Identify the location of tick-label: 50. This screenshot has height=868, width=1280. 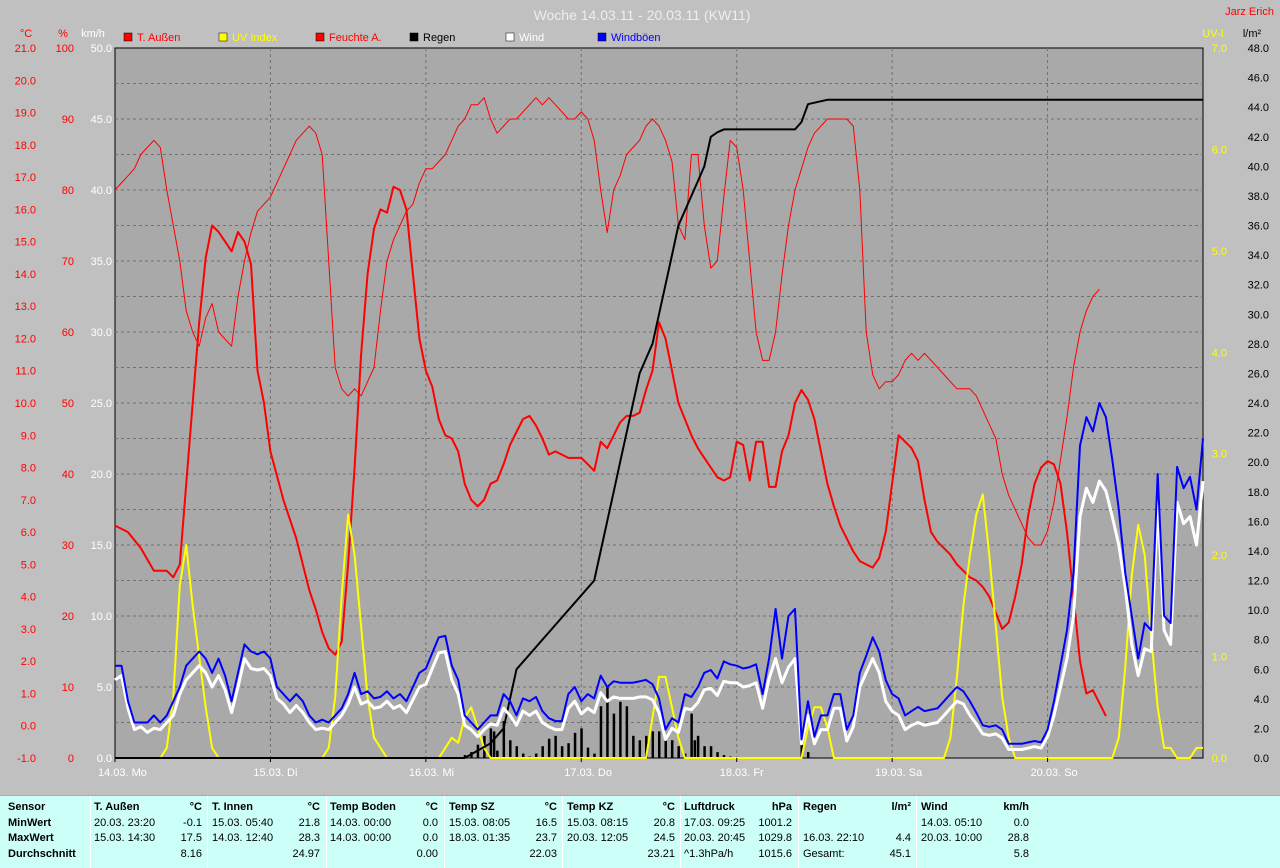
(68, 404).